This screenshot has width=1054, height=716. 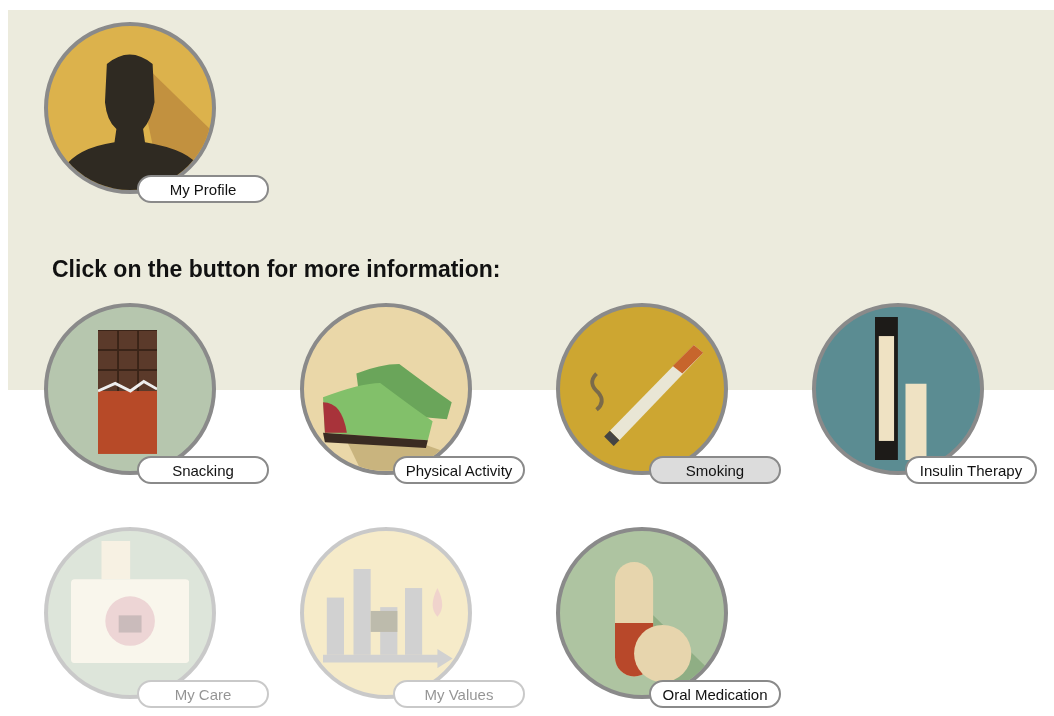 What do you see at coordinates (203, 470) in the screenshot?
I see `topic-button: Snacking` at bounding box center [203, 470].